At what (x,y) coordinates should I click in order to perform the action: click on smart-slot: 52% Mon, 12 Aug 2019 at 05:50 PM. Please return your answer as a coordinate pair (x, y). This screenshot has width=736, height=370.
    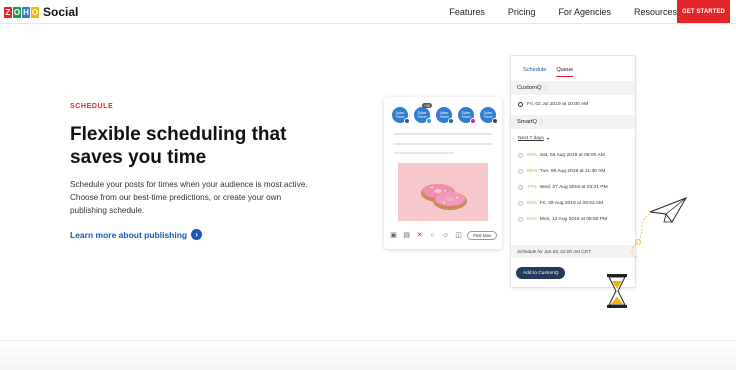
    Looking at the image, I should click on (562, 219).